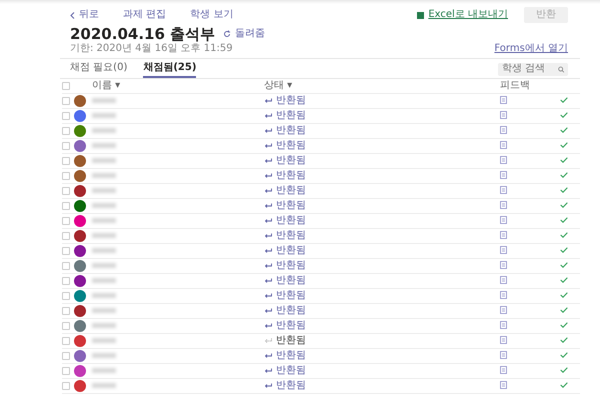 This screenshot has height=404, width=600. Describe the element at coordinates (515, 85) in the screenshot. I see `column-header: 피드백` at that location.